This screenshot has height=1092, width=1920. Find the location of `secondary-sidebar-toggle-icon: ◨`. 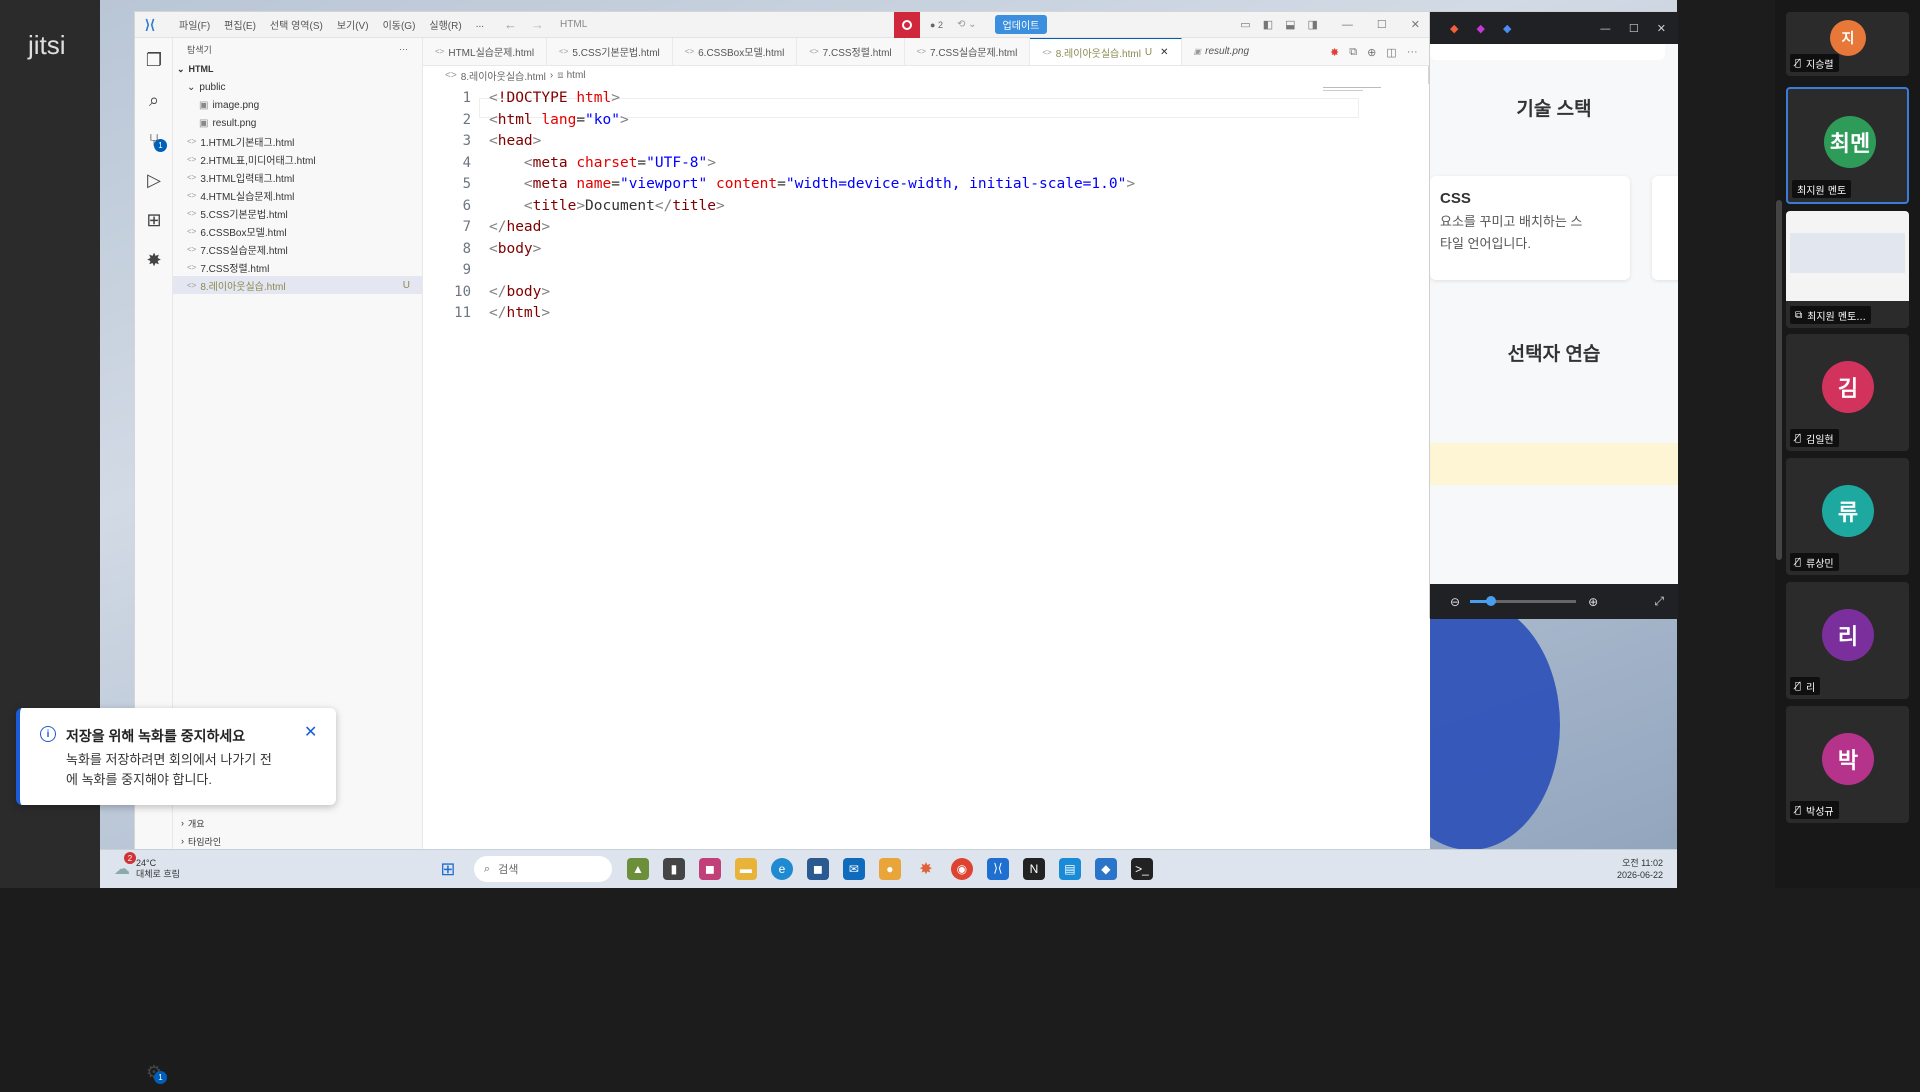

secondary-sidebar-toggle-icon: ◨ is located at coordinates (1313, 24).